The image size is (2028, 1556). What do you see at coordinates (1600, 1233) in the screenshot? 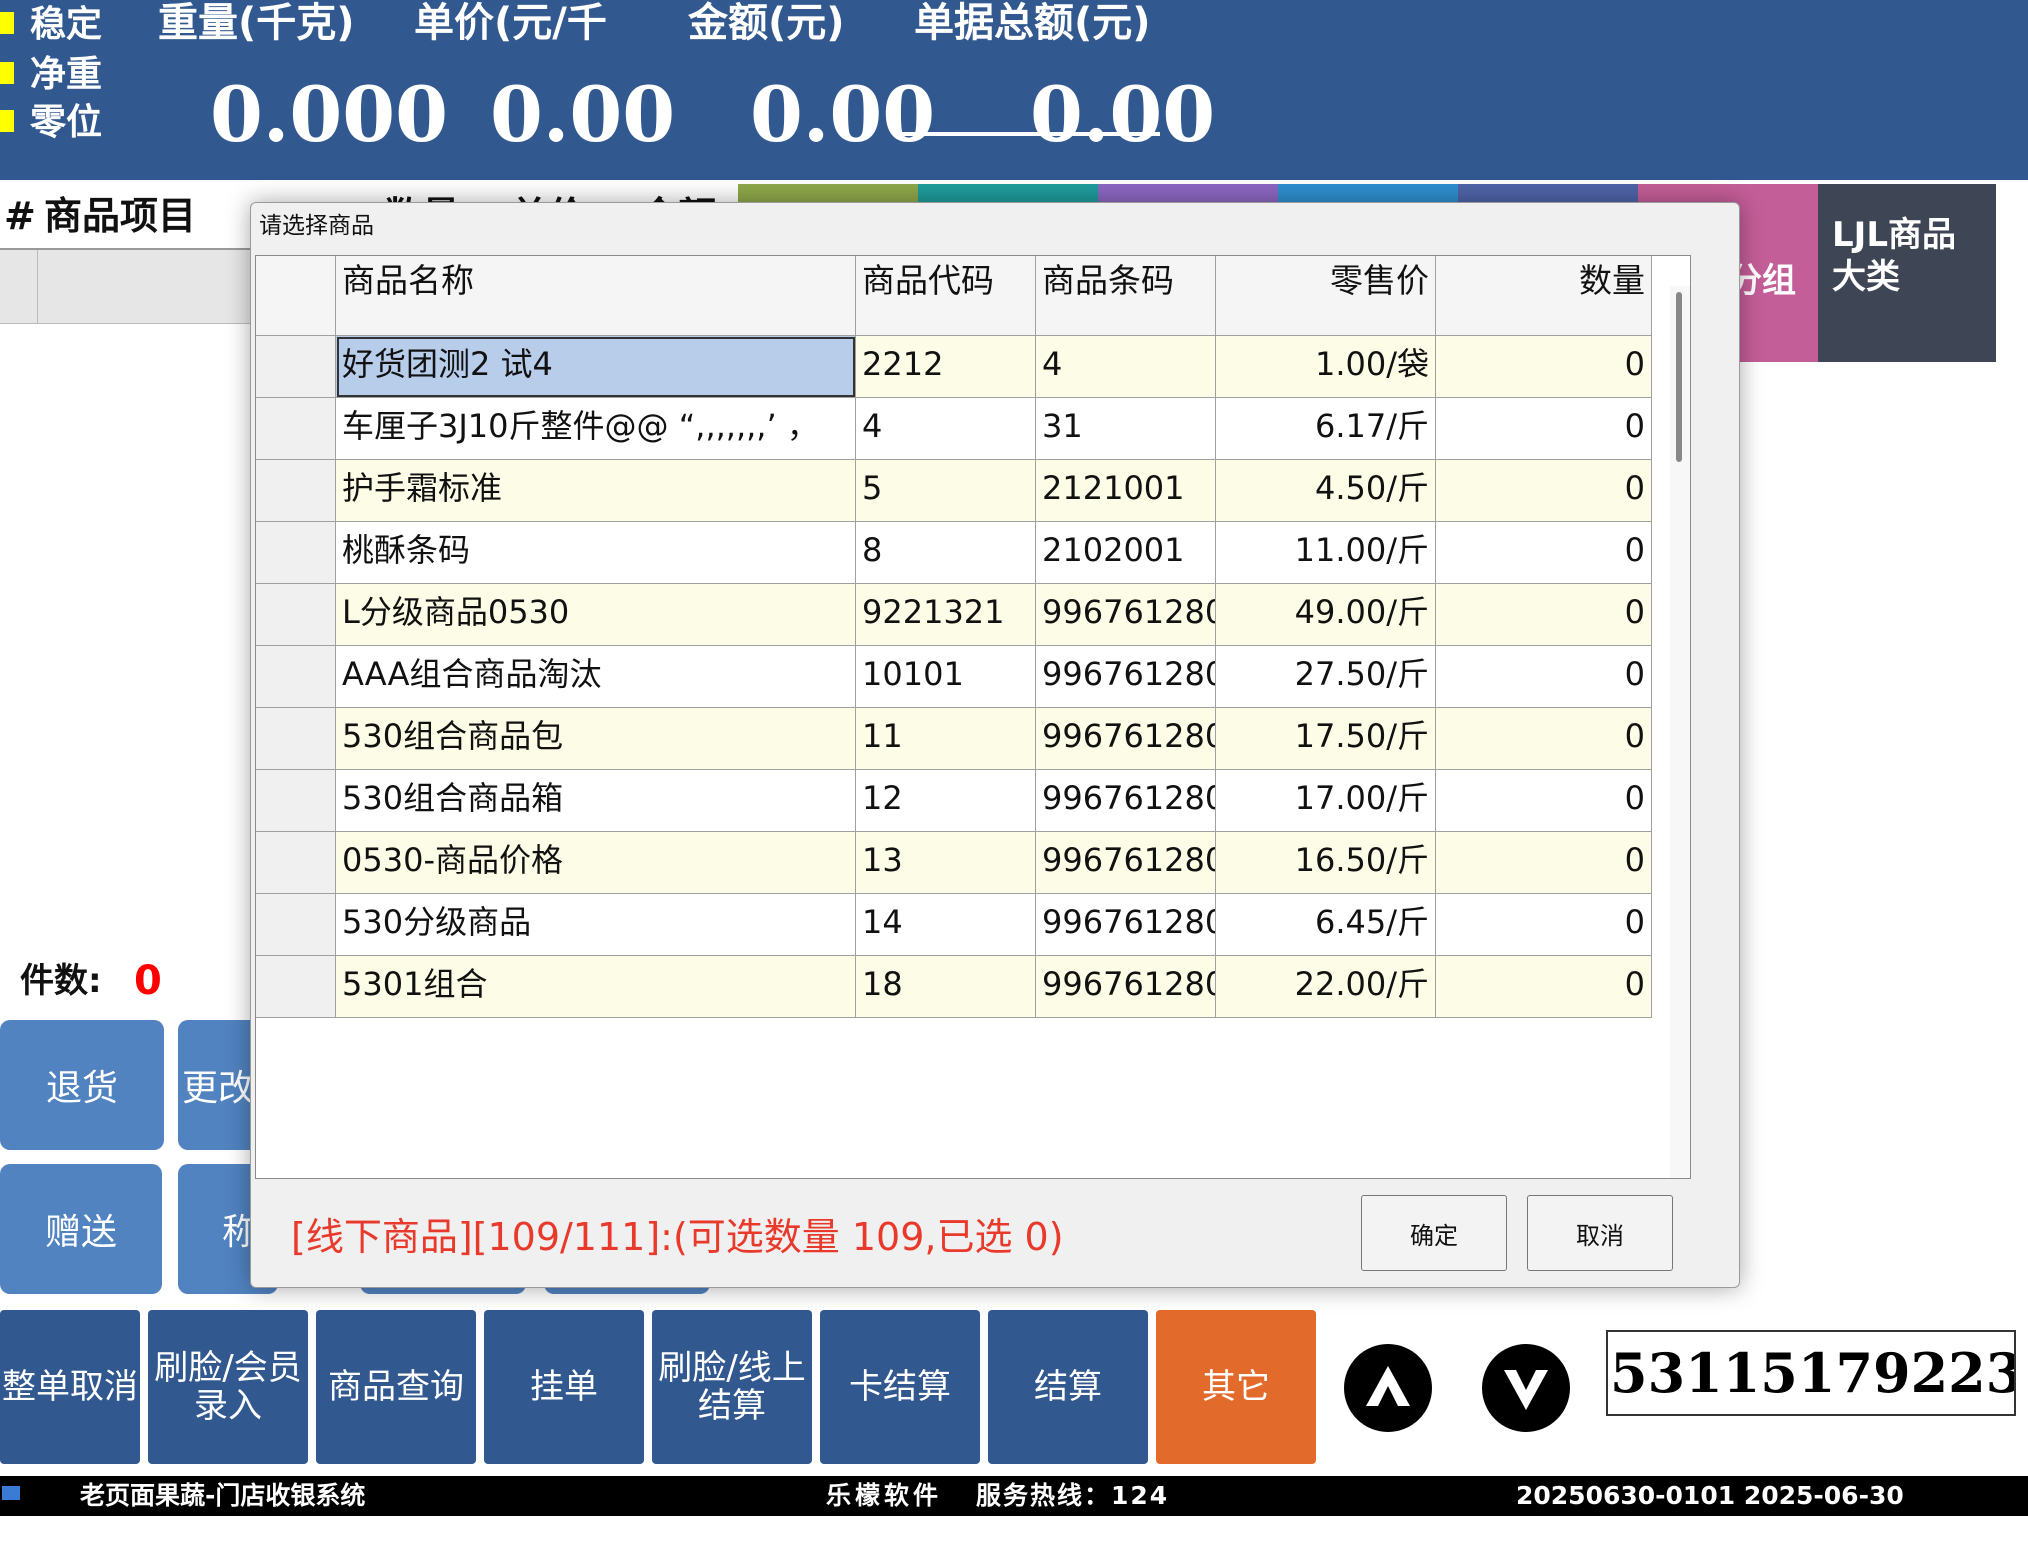
I see `cancel-button: 取消` at bounding box center [1600, 1233].